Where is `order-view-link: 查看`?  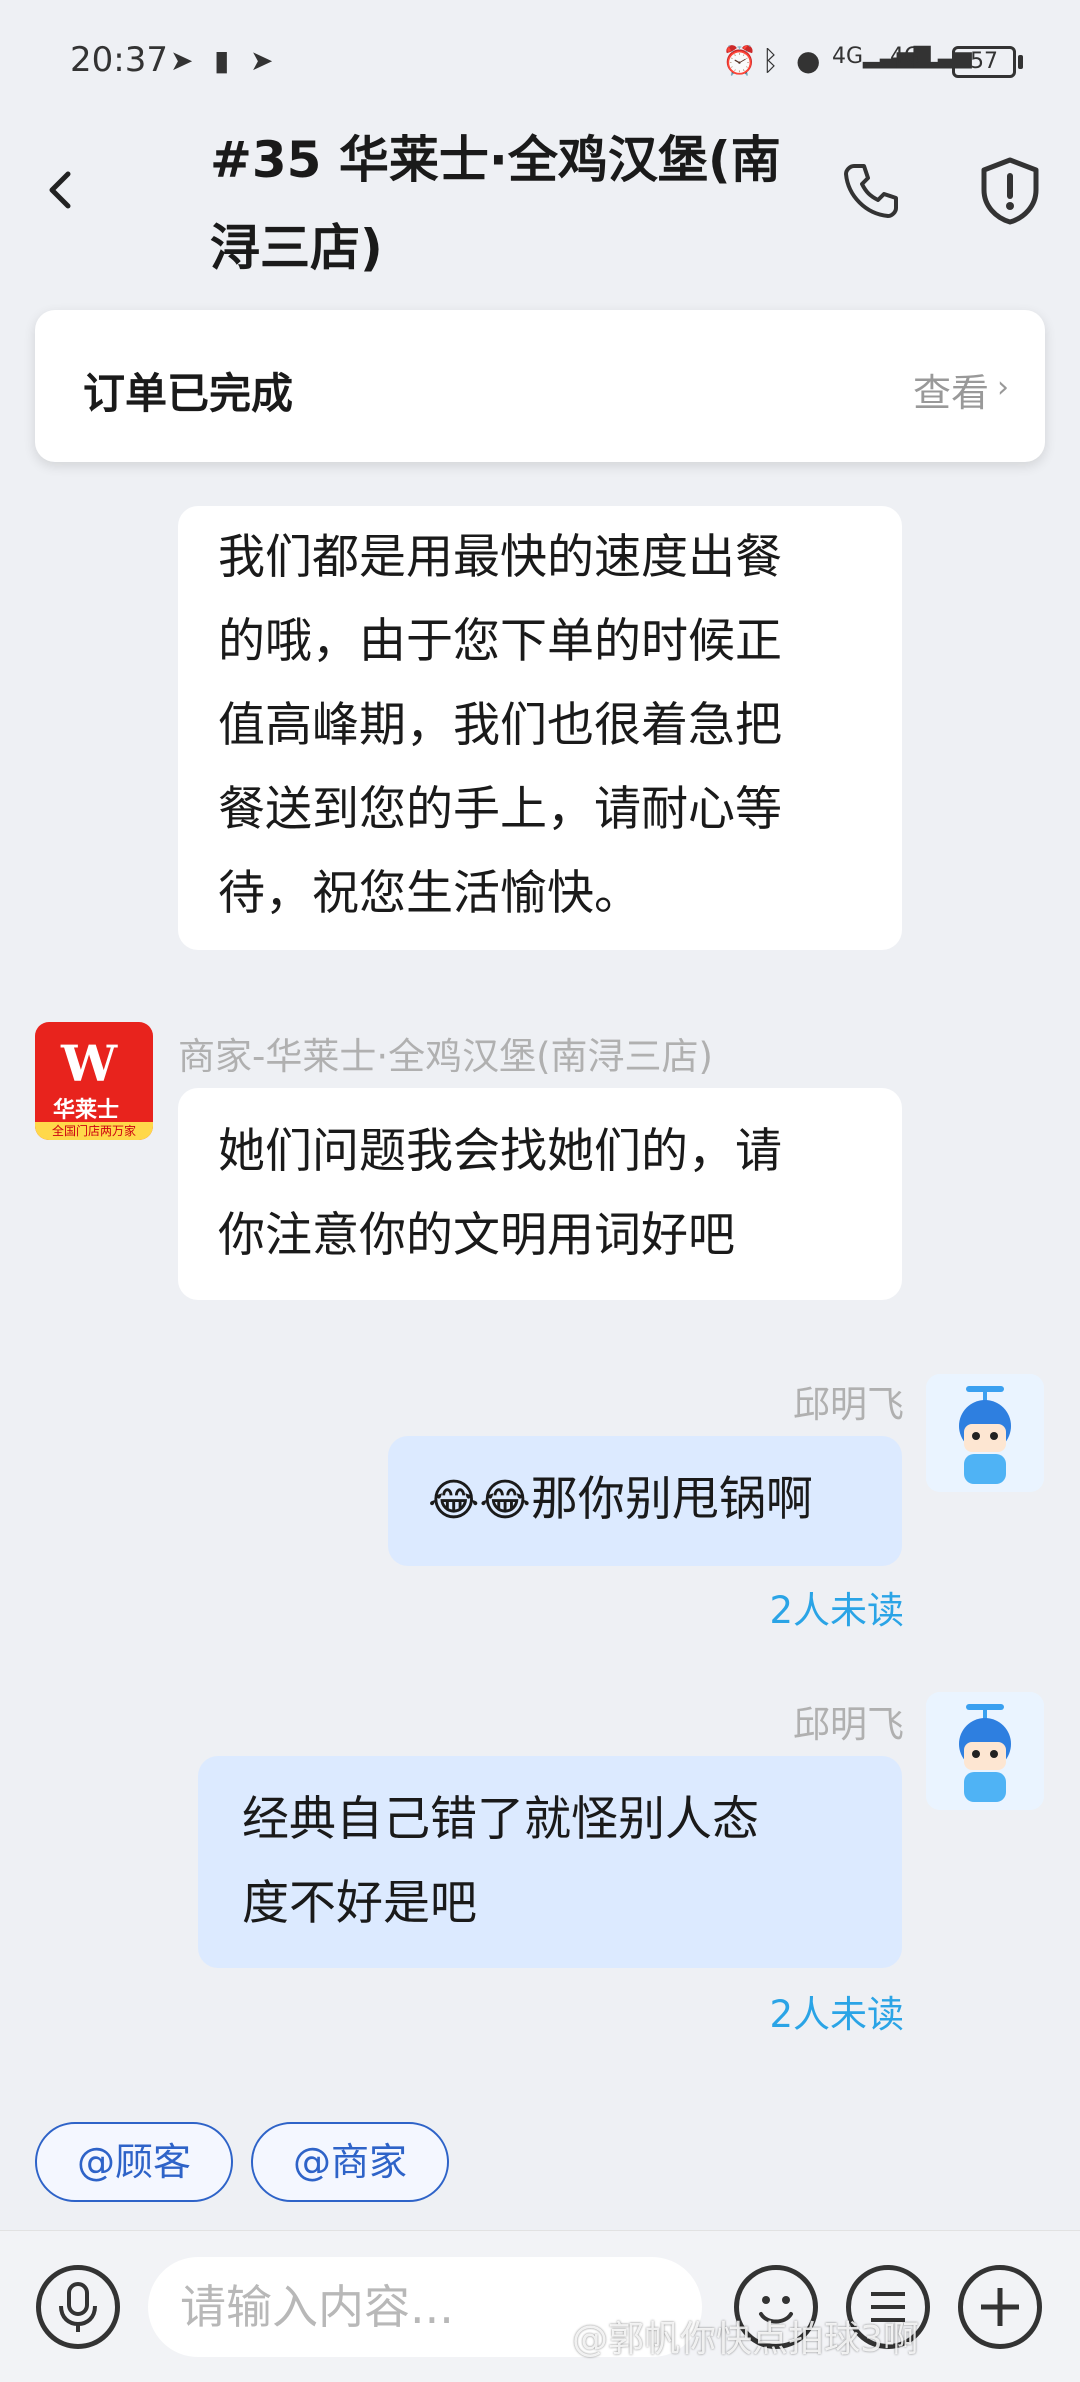
order-view-link: 查看 is located at coordinates (951, 389).